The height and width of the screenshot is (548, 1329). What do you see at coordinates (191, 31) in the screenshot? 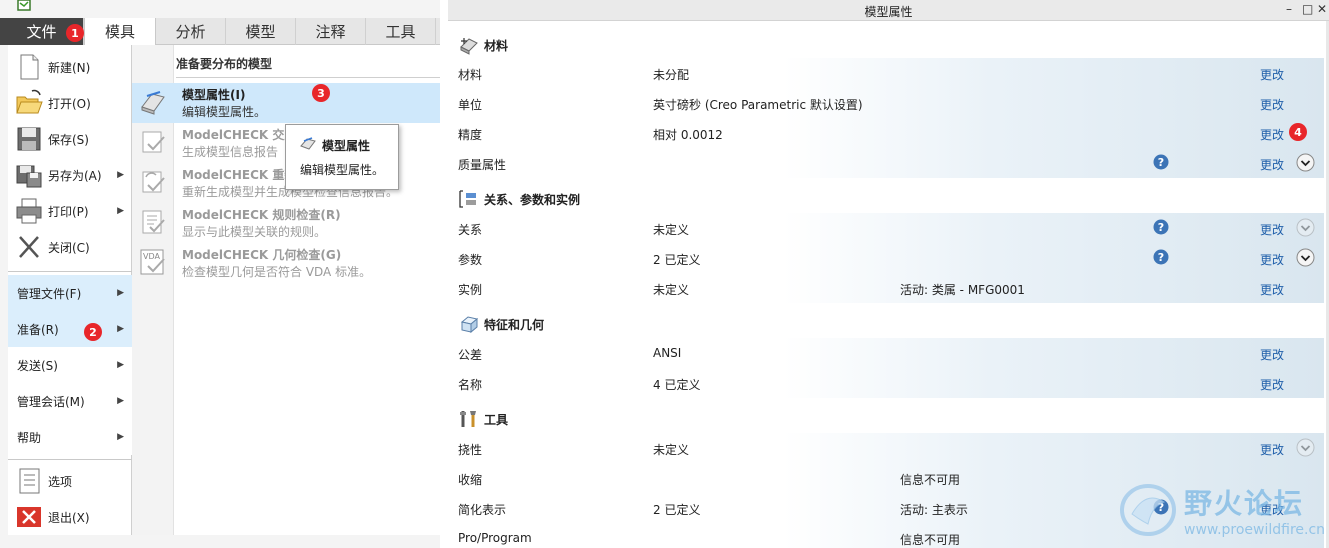
I see `tab-analysis: 分析` at bounding box center [191, 31].